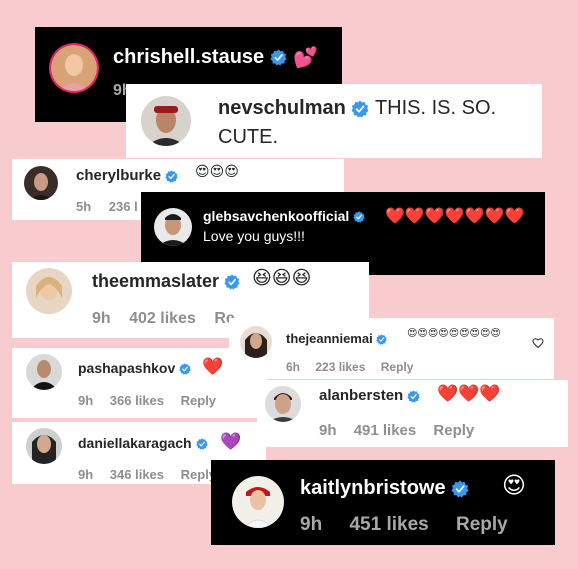  I want to click on likes-count: 346 likes, so click(137, 474).